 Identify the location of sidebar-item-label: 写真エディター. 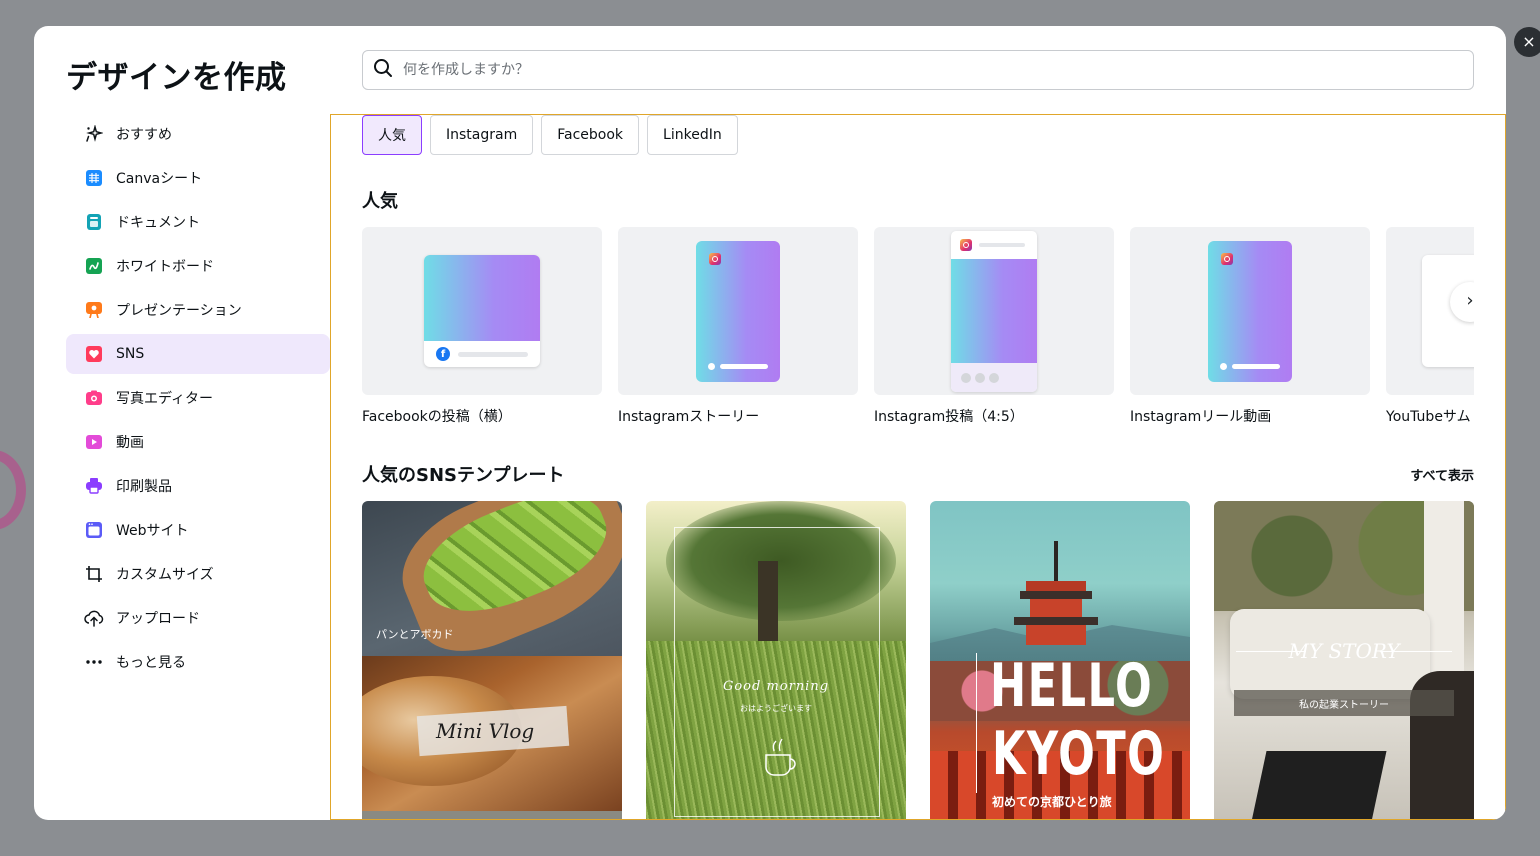
(165, 399).